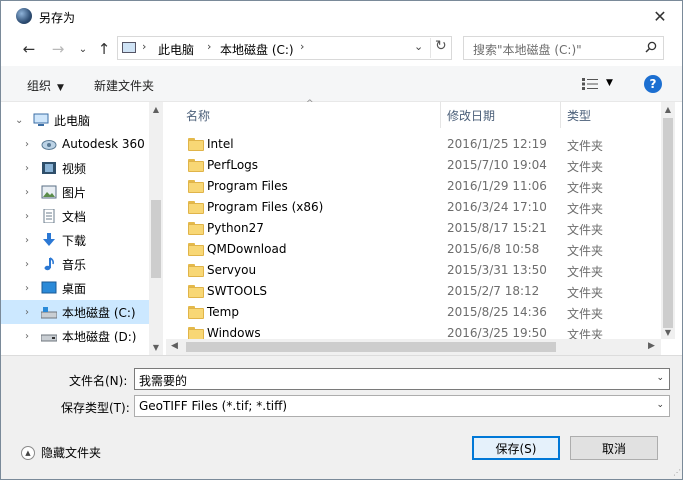 The height and width of the screenshot is (480, 683). What do you see at coordinates (413, 249) in the screenshot?
I see `file-row: QMDownload 2015/6/8 10:58 文件夹` at bounding box center [413, 249].